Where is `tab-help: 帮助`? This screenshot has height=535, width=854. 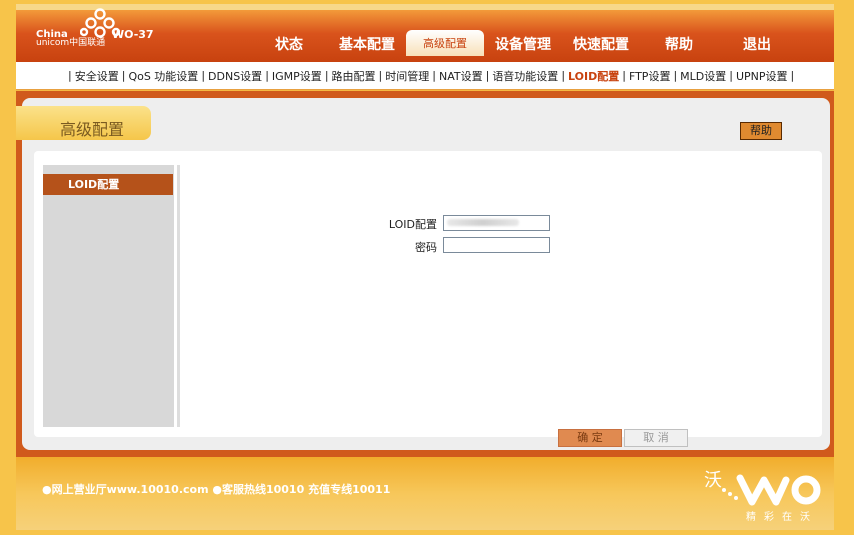
tab-help: 帮助 is located at coordinates (679, 44).